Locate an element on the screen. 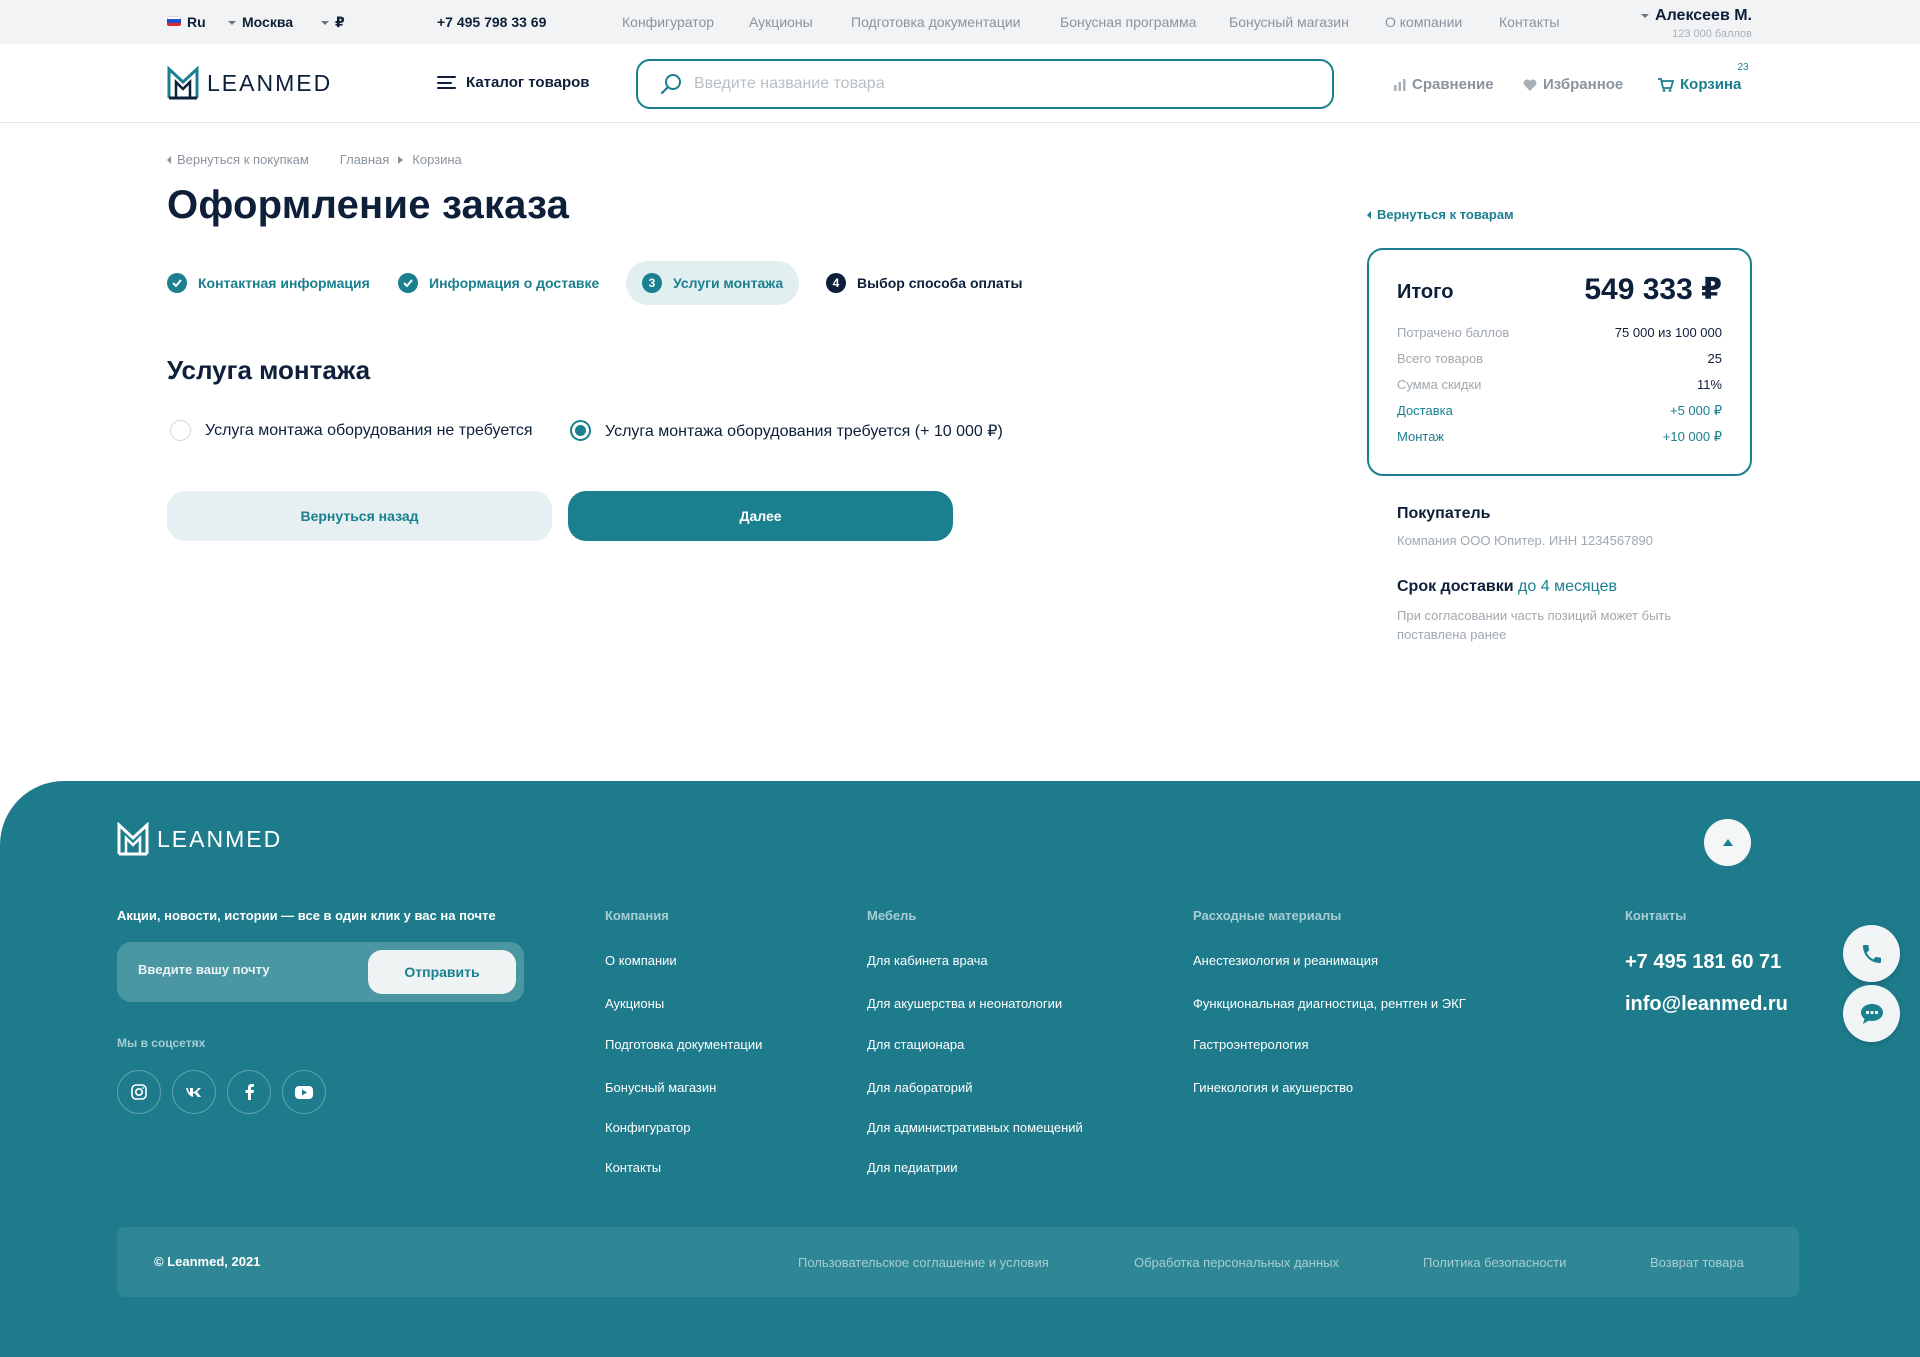 This screenshot has width=1920, height=1357. breadcrumb-cart: Корзина is located at coordinates (437, 159).